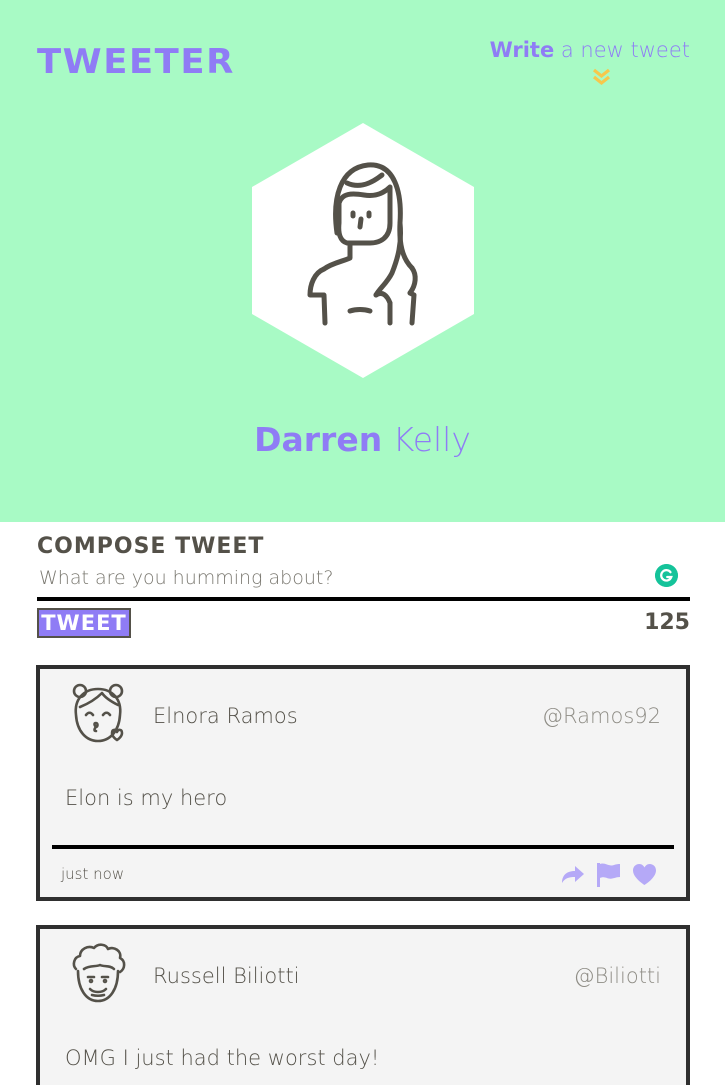 The height and width of the screenshot is (1085, 725). What do you see at coordinates (225, 716) in the screenshot?
I see `tweet-author-name: Elnora Ramos` at bounding box center [225, 716].